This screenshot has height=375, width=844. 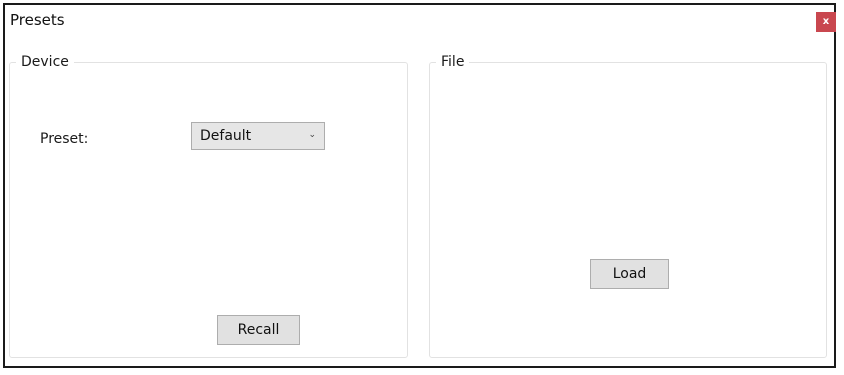 What do you see at coordinates (37, 20) in the screenshot?
I see `window-title: Presets` at bounding box center [37, 20].